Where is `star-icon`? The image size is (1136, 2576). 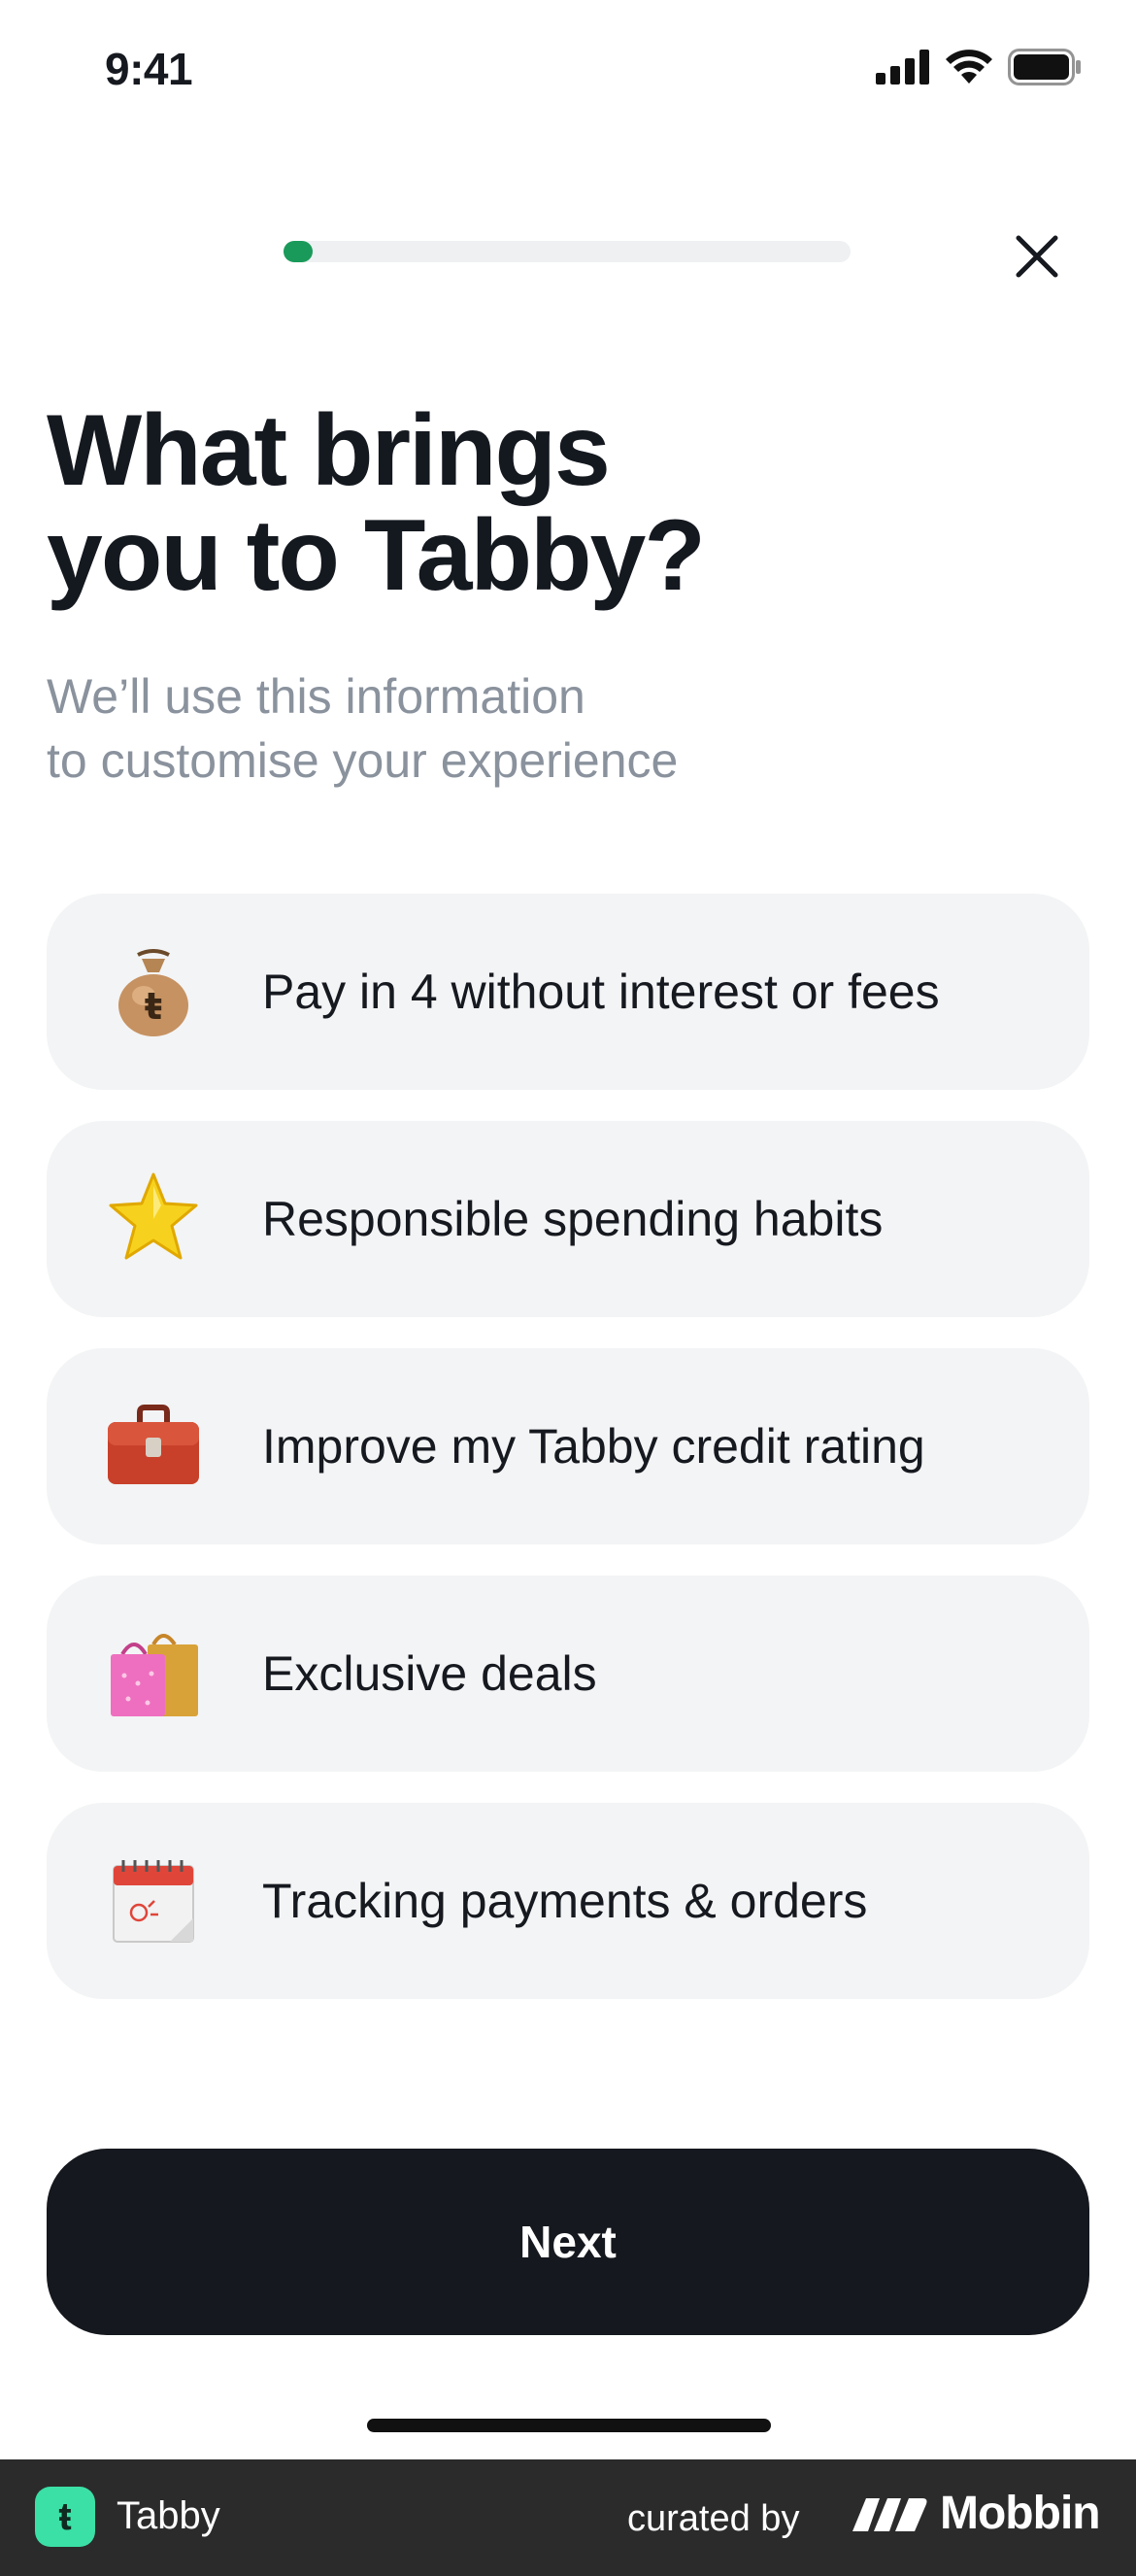 star-icon is located at coordinates (153, 1219).